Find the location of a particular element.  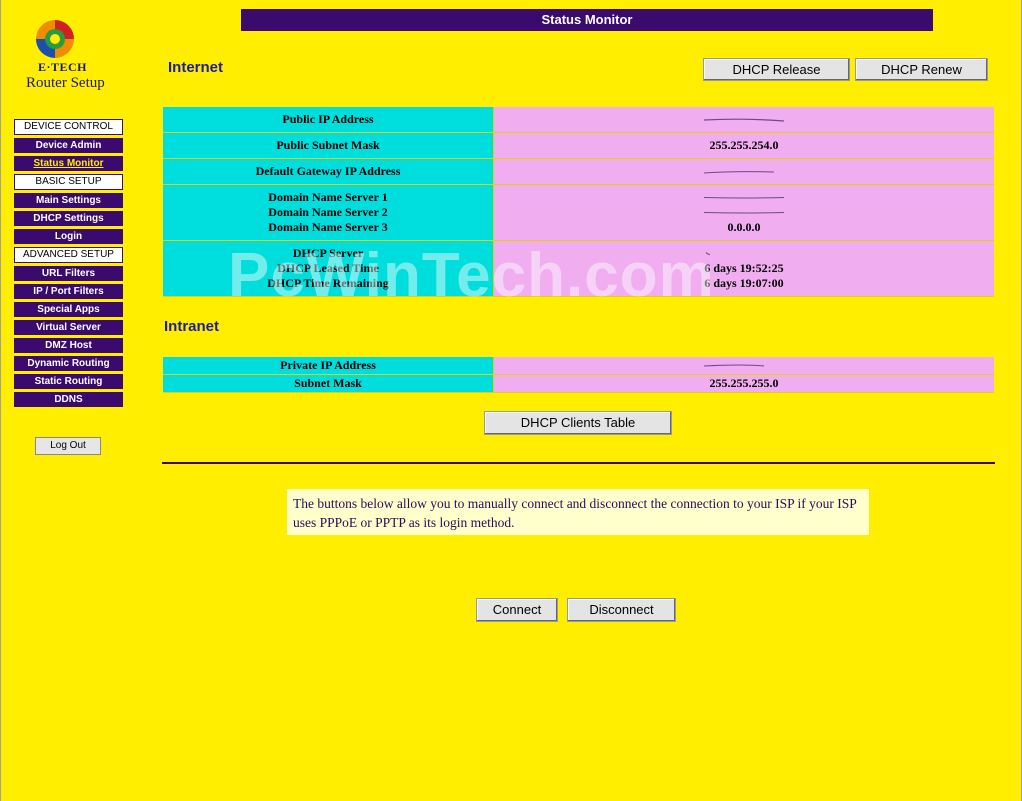

gateway-value is located at coordinates (744, 171).